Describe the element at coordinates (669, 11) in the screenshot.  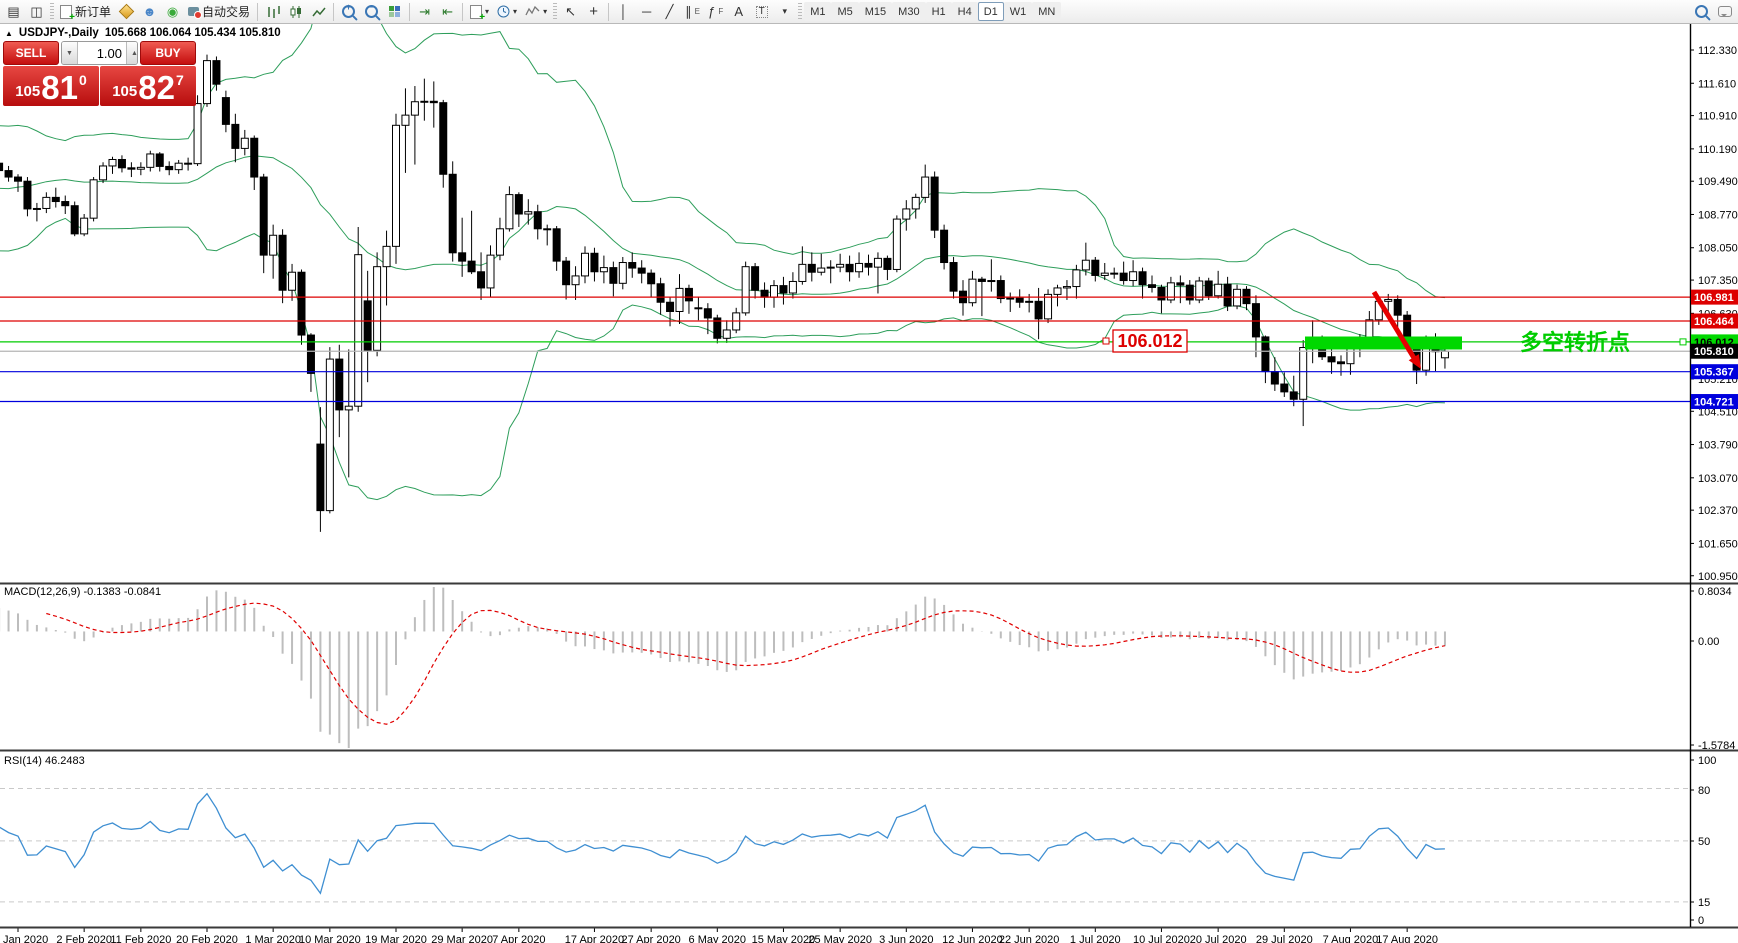
I see `trendline-button: ╱` at that location.